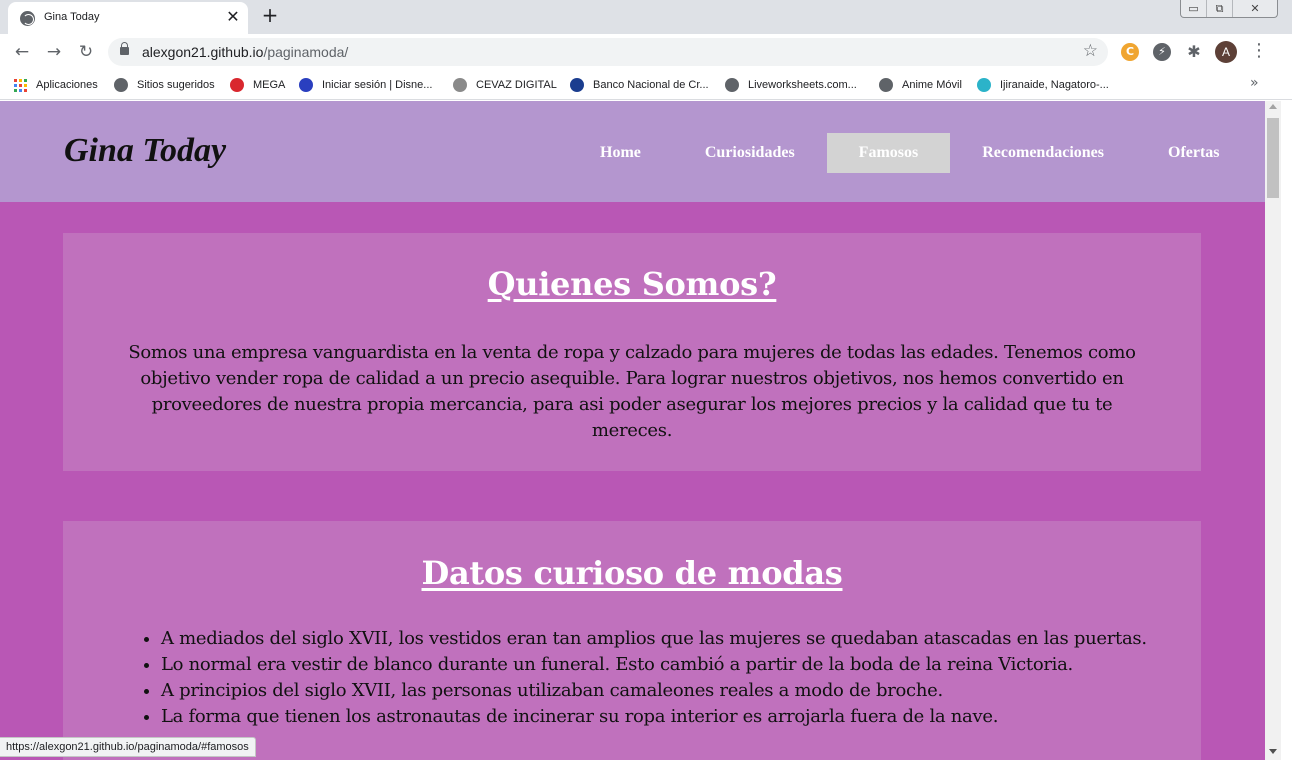 The width and height of the screenshot is (1292, 760). What do you see at coordinates (1255, 8) in the screenshot?
I see `close-window-button: ✕` at bounding box center [1255, 8].